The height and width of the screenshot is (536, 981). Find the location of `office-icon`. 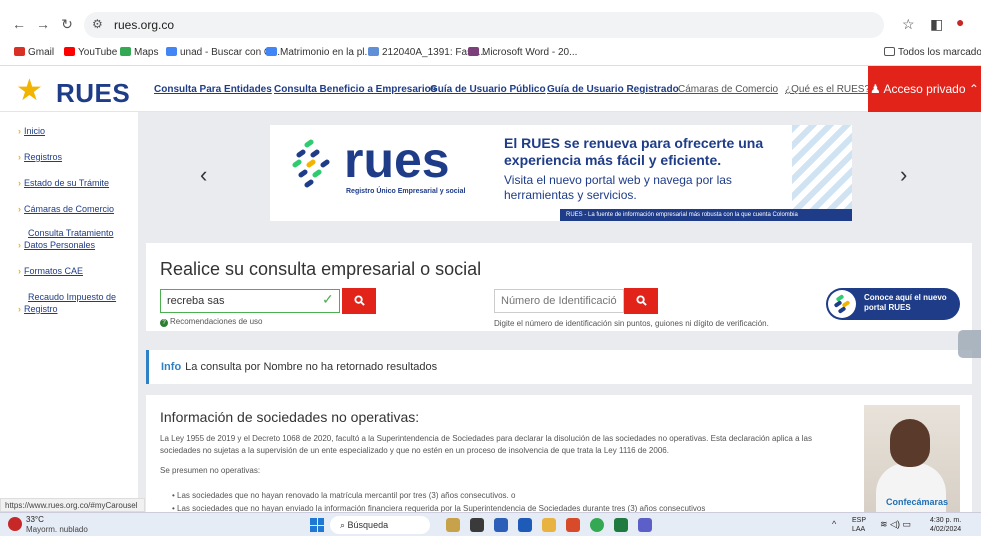

office-icon is located at coordinates (573, 525).